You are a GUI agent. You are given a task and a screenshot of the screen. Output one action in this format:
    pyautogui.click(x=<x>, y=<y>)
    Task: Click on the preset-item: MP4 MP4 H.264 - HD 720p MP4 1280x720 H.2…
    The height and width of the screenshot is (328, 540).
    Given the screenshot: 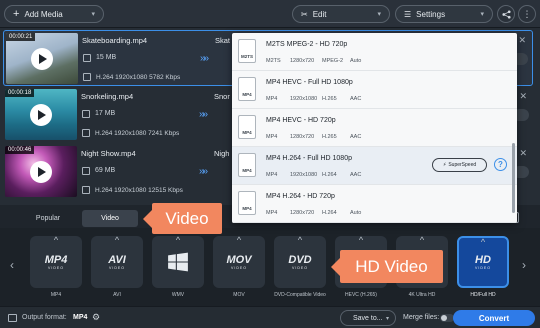 What is the action you would take?
    pyautogui.click(x=374, y=204)
    